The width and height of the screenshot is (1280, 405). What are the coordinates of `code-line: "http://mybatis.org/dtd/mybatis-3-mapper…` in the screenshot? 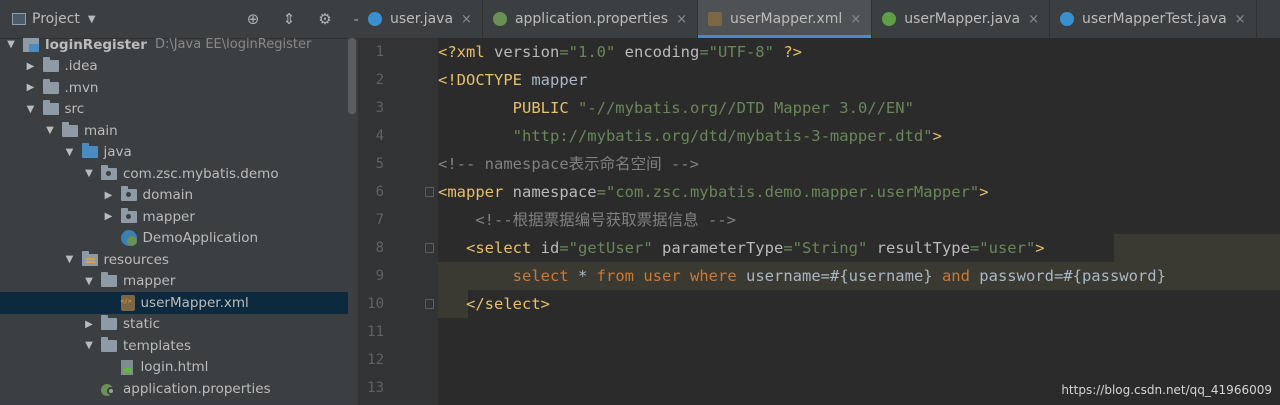 It's located at (690, 136).